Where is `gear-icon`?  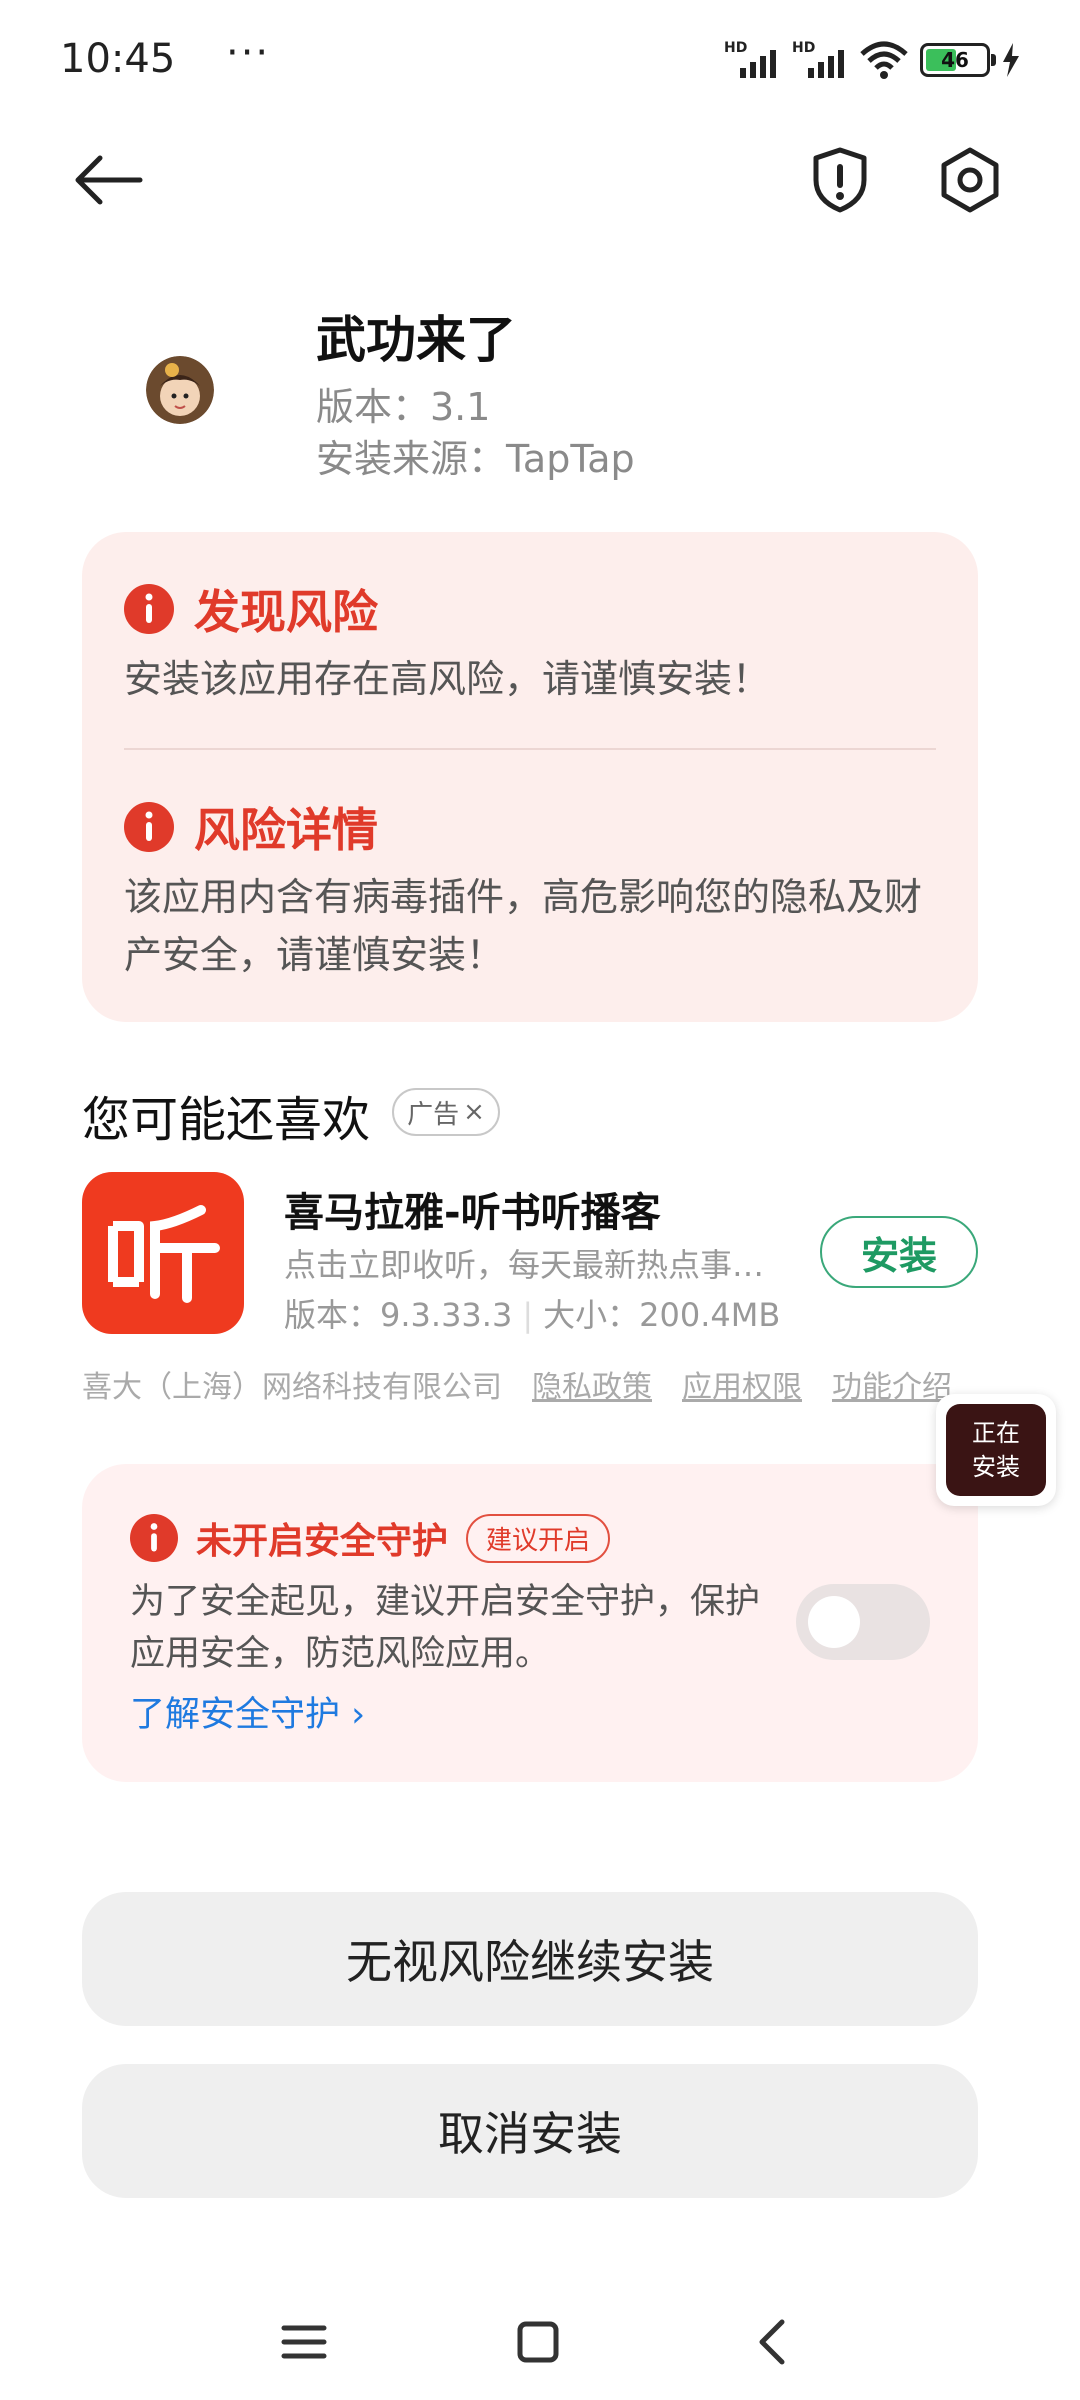
gear-icon is located at coordinates (970, 180).